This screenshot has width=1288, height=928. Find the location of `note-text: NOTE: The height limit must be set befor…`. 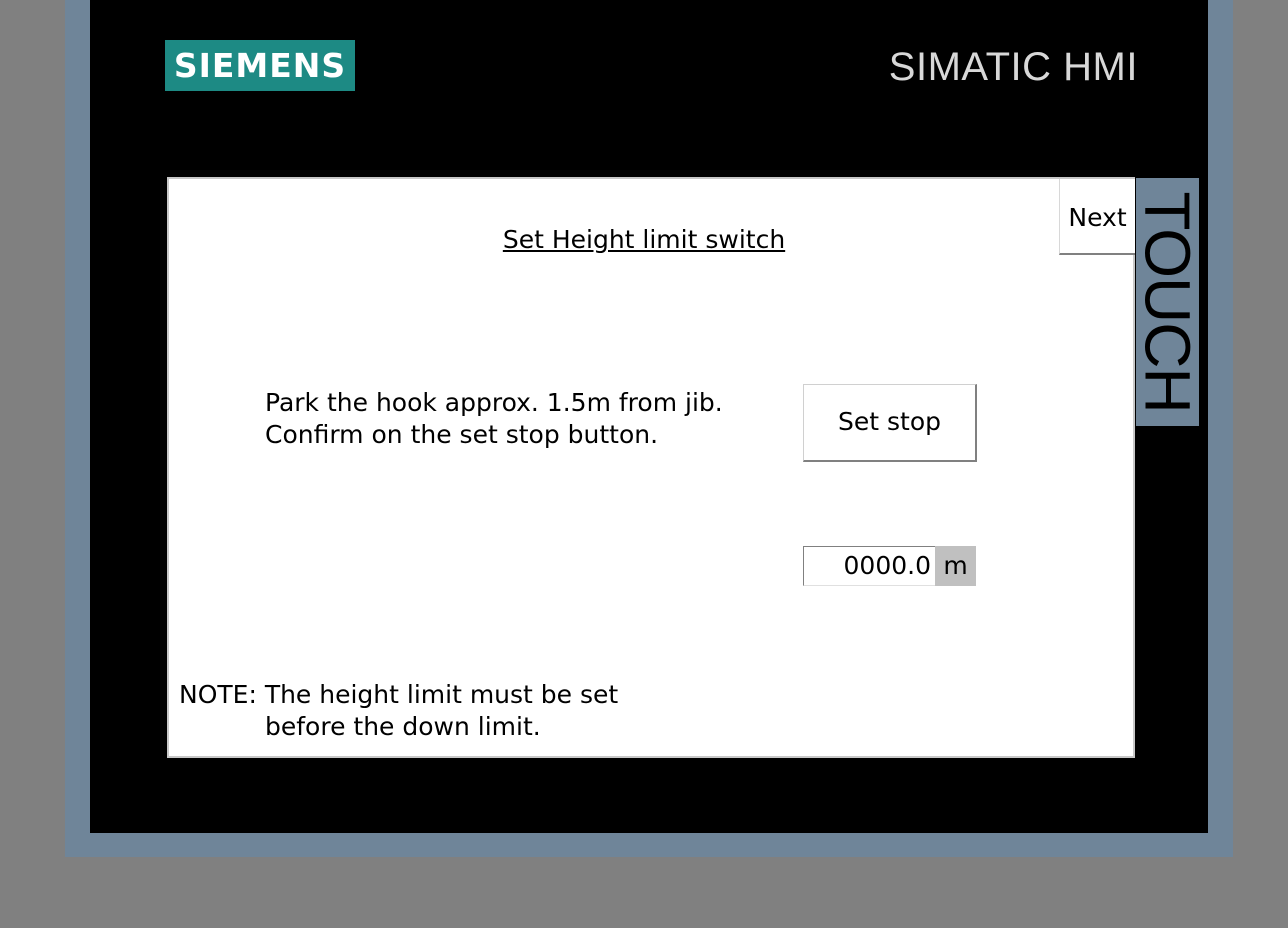

note-text: NOTE: The height limit must be set befor… is located at coordinates (398, 711).